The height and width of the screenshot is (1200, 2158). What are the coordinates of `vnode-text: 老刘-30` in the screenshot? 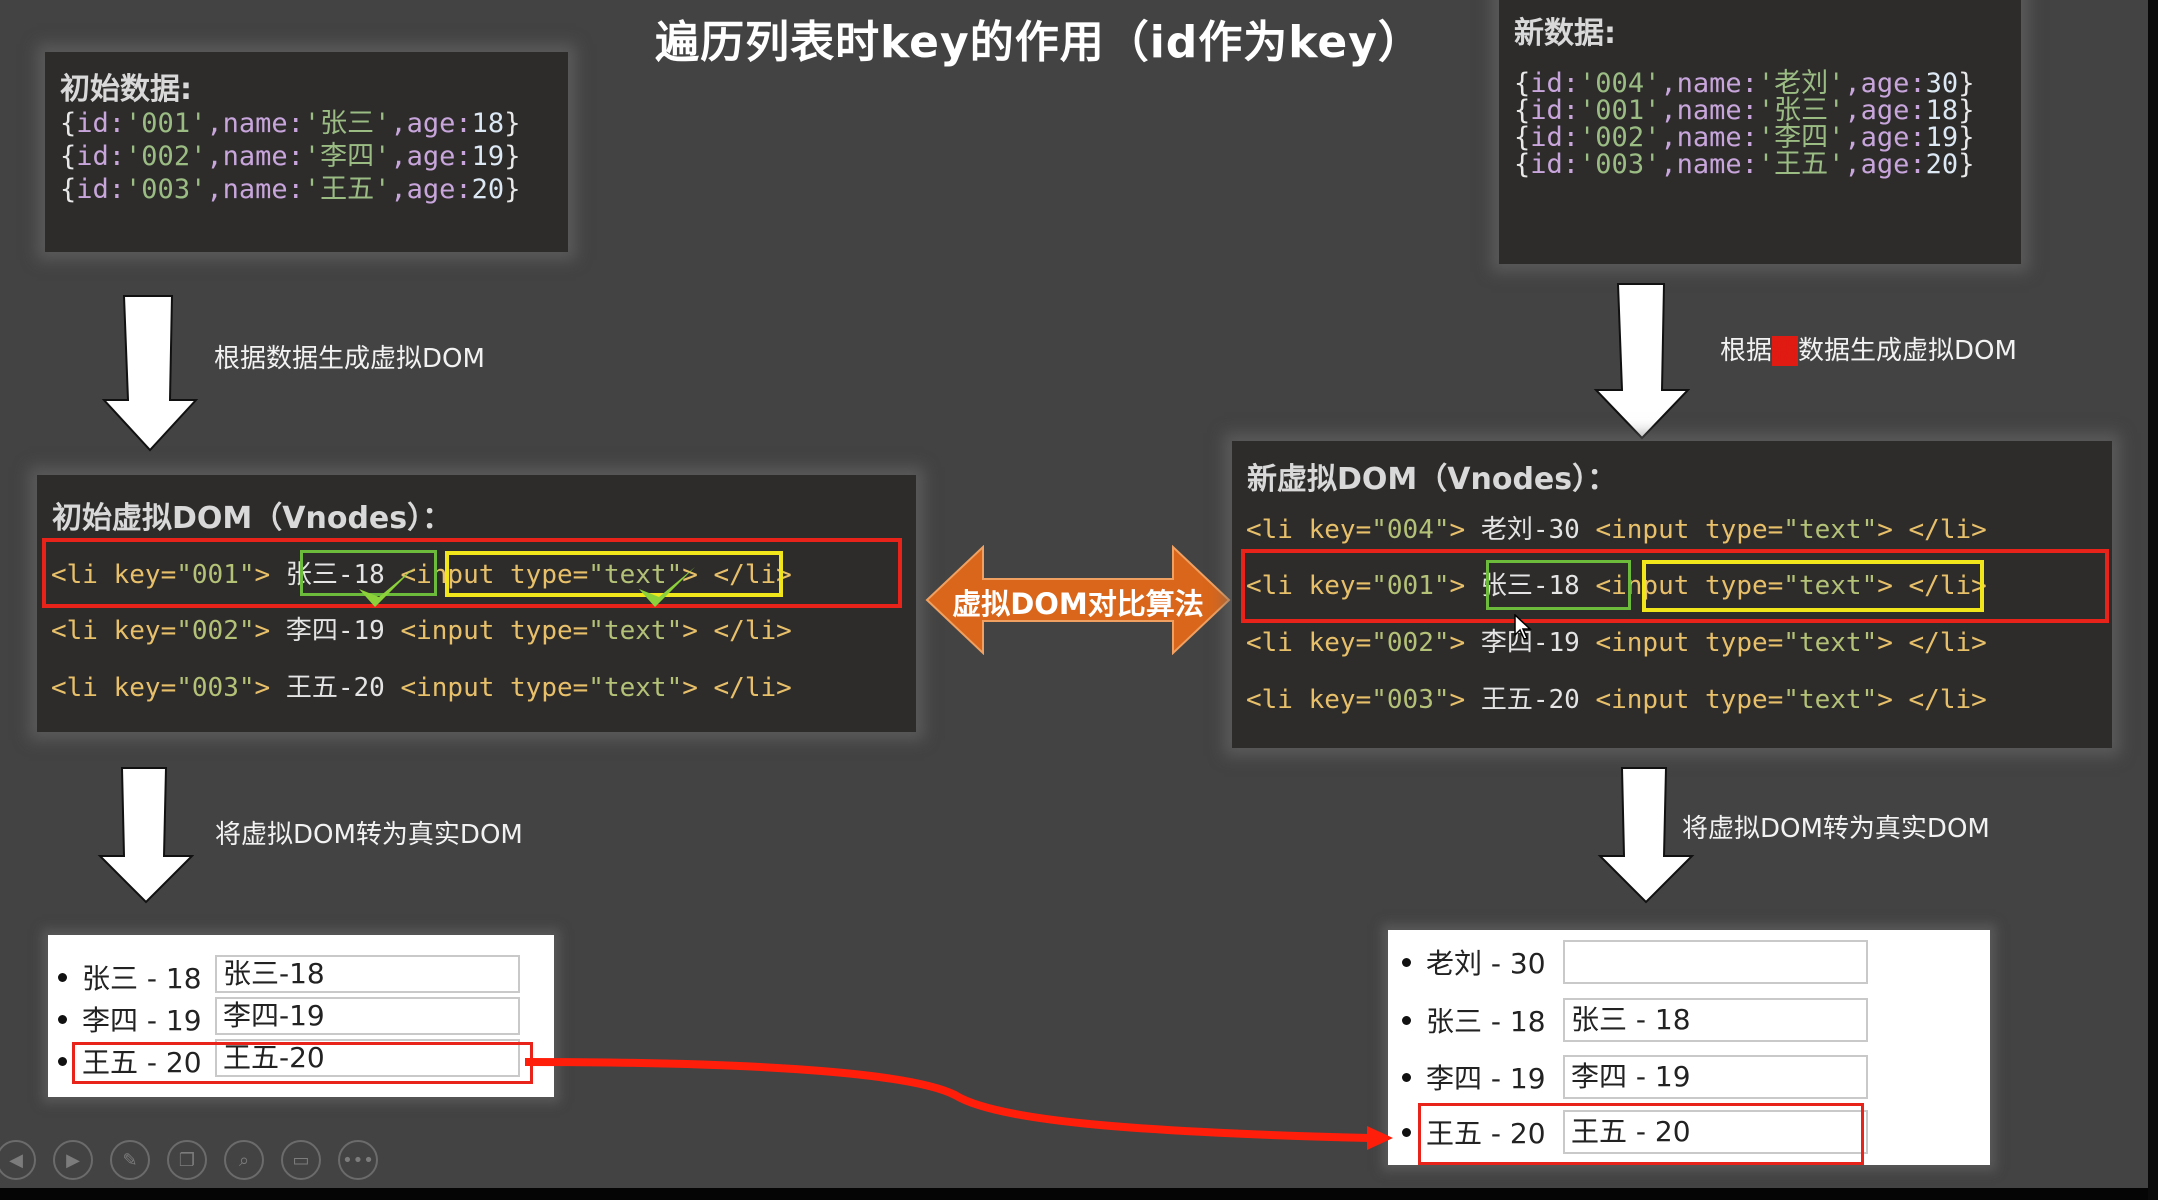 It's located at (1538, 530).